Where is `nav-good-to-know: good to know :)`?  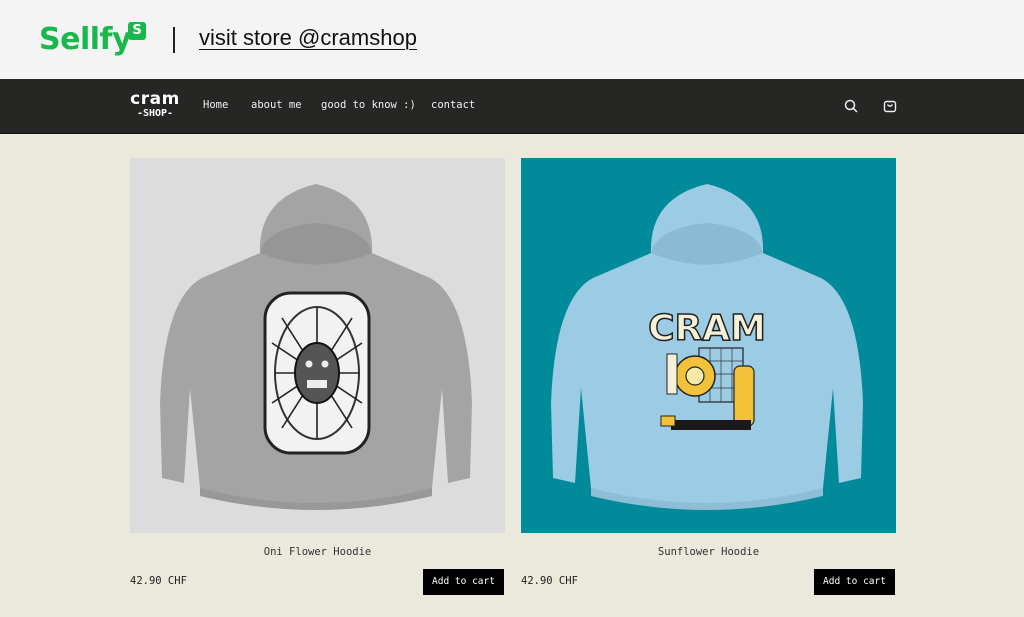 nav-good-to-know: good to know :) is located at coordinates (368, 105).